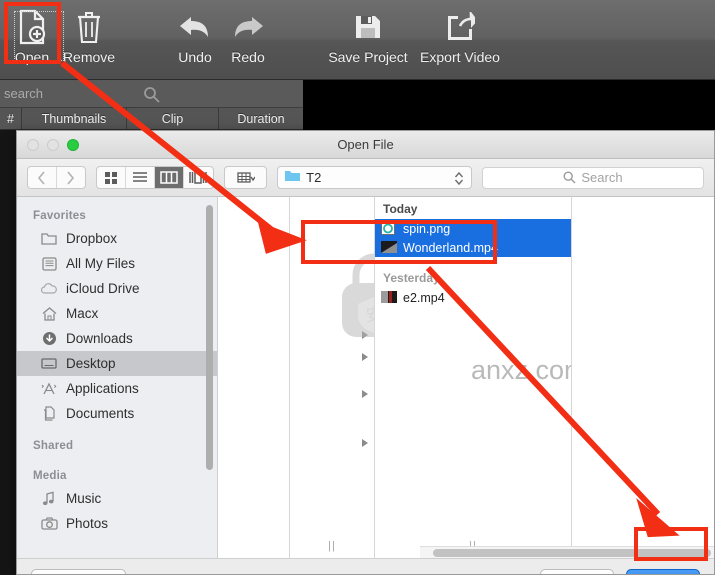  Describe the element at coordinates (173, 118) in the screenshot. I see `column-header-clip: Clip` at that location.